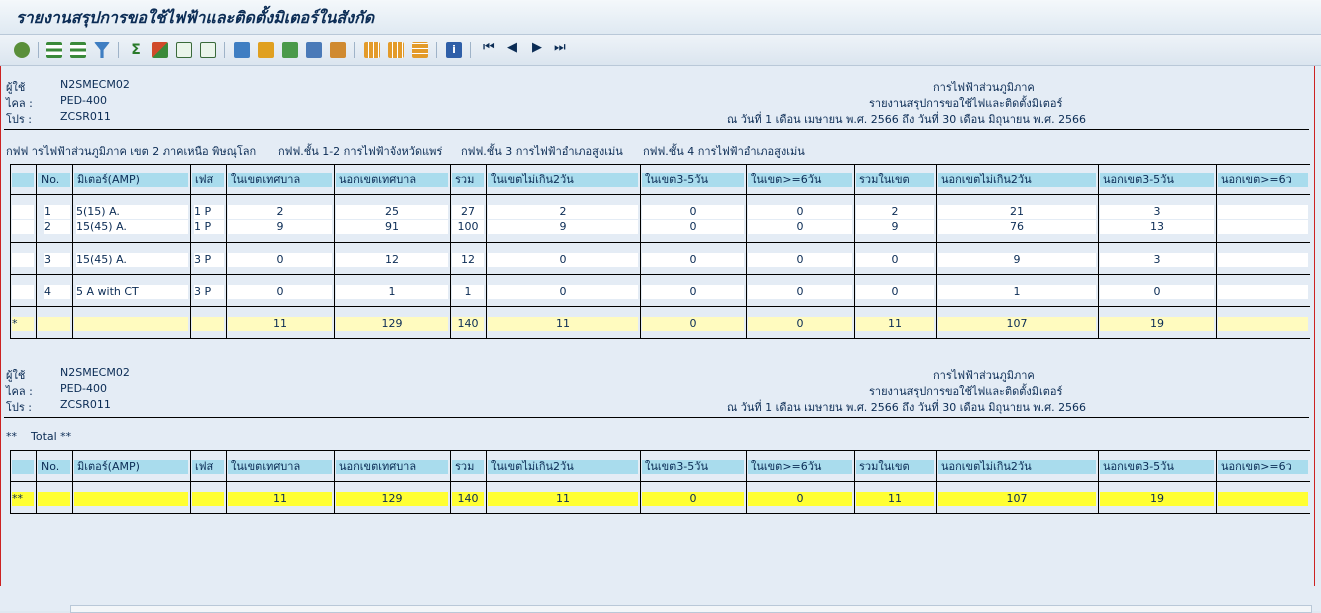 The image size is (1321, 613). What do you see at coordinates (57, 260) in the screenshot?
I see `row-number: 3` at bounding box center [57, 260].